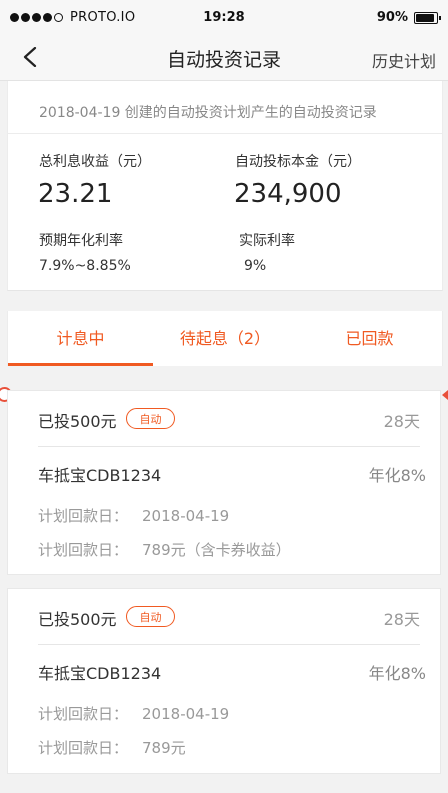 The width and height of the screenshot is (448, 793). I want to click on summary-divider, so click(225, 133).